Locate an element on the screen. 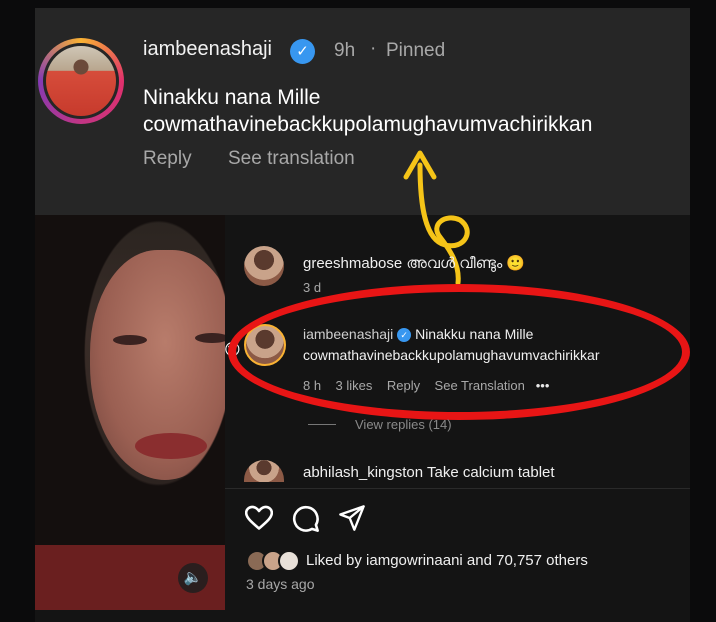 This screenshot has width=716, height=622. view-replies-button: View replies (14) is located at coordinates (403, 424).